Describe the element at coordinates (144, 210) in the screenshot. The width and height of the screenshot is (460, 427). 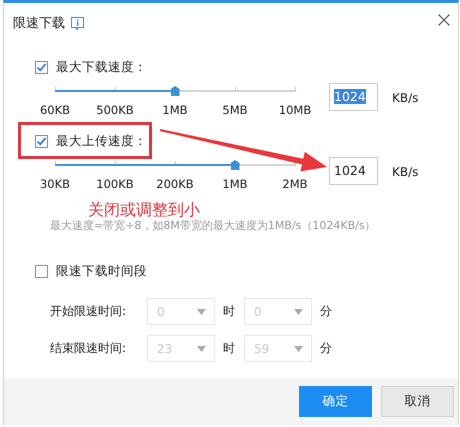
I see `annotation-text: 关闭或调整到小` at that location.